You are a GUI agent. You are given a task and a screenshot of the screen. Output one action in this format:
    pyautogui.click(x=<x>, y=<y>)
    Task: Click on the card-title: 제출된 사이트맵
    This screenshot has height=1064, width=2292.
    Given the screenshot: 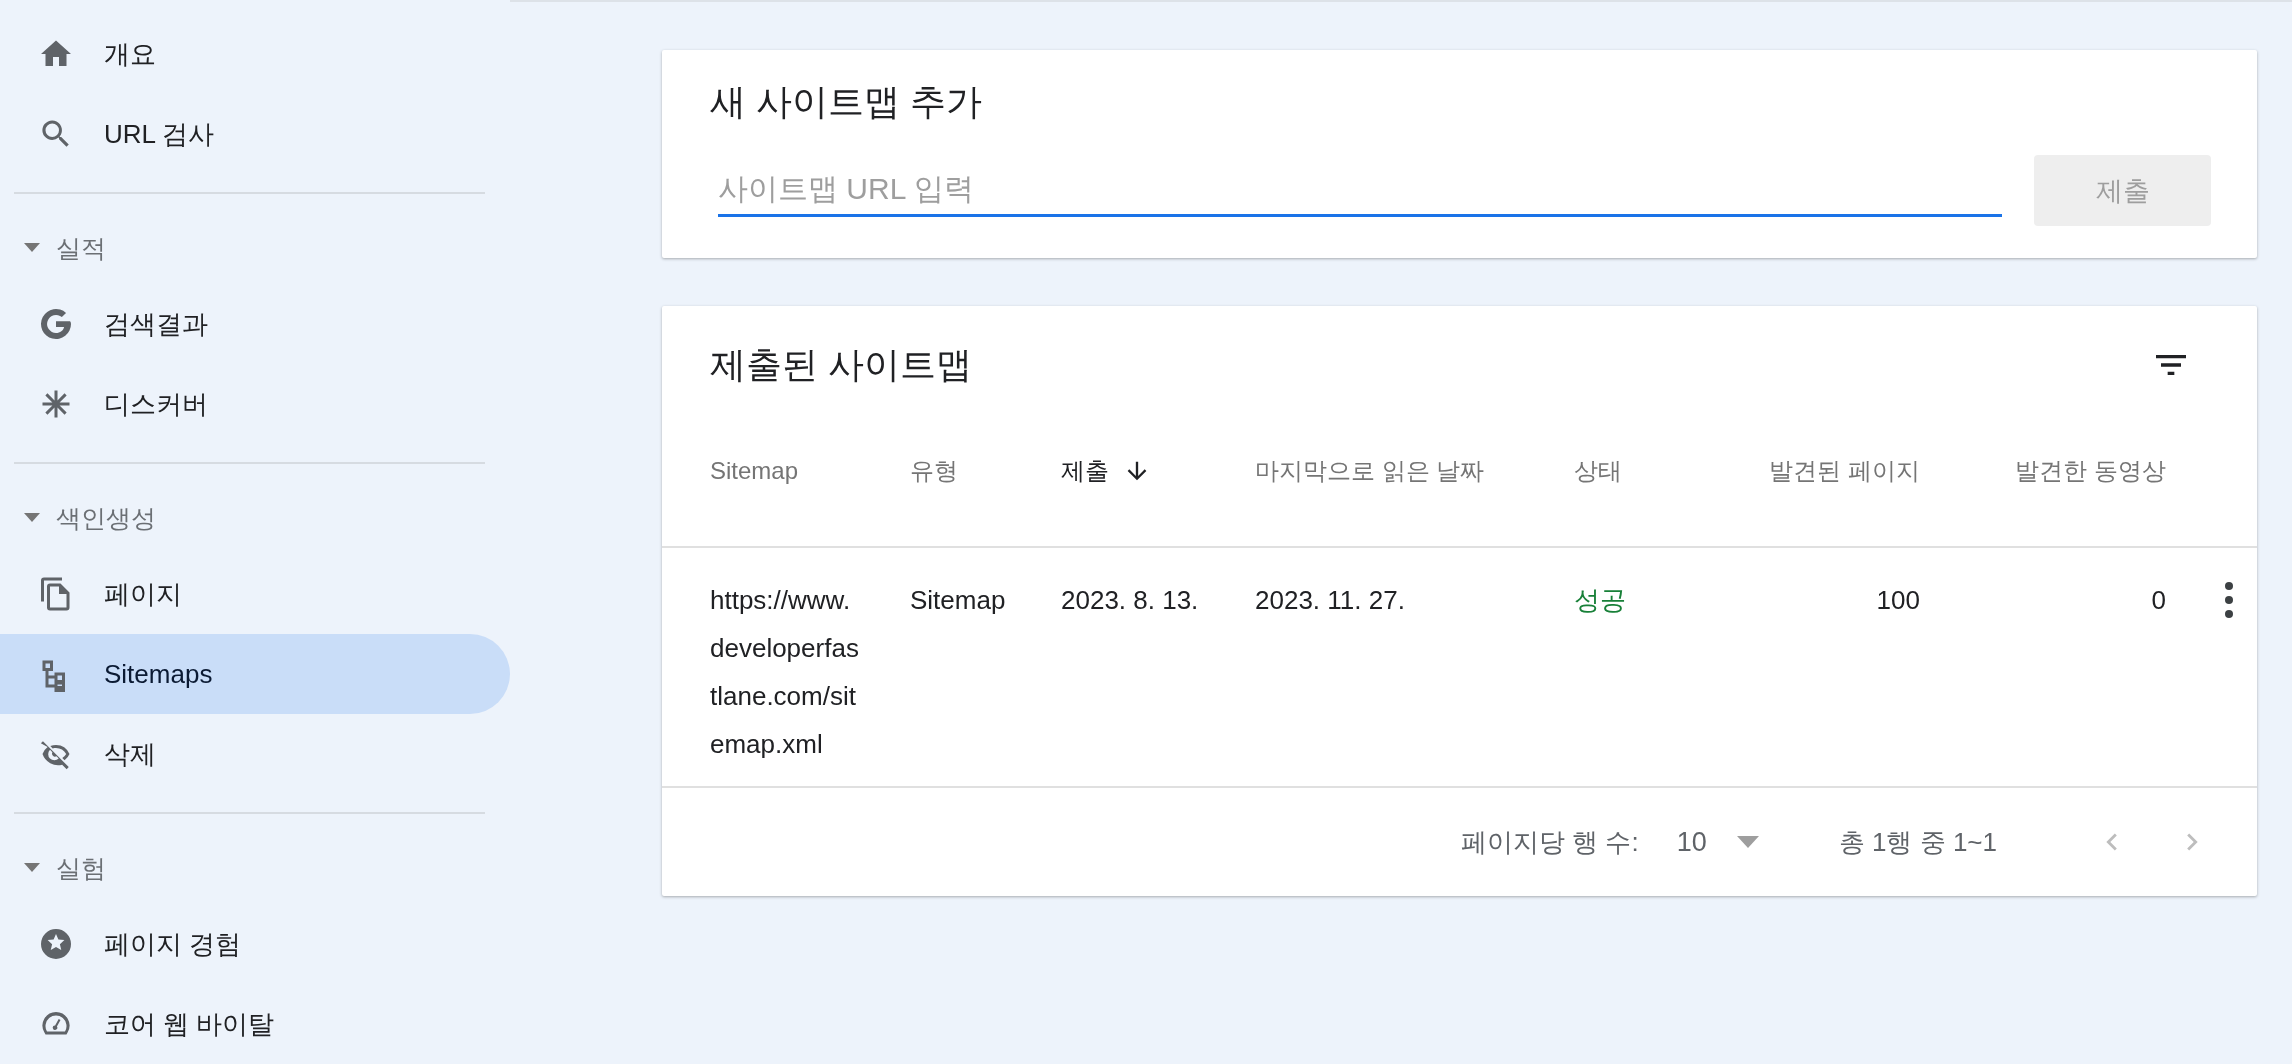 What is the action you would take?
    pyautogui.click(x=841, y=364)
    